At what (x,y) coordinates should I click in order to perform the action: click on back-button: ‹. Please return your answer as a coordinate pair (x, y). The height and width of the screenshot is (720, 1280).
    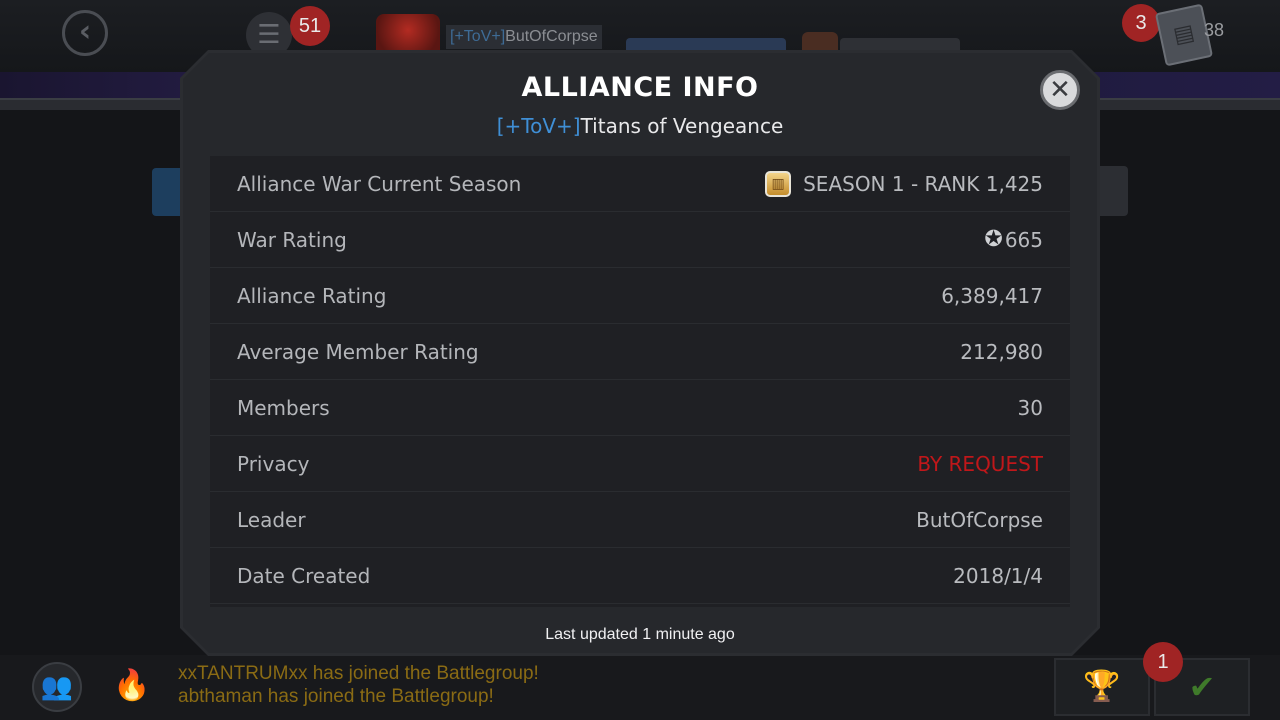
    Looking at the image, I should click on (85, 33).